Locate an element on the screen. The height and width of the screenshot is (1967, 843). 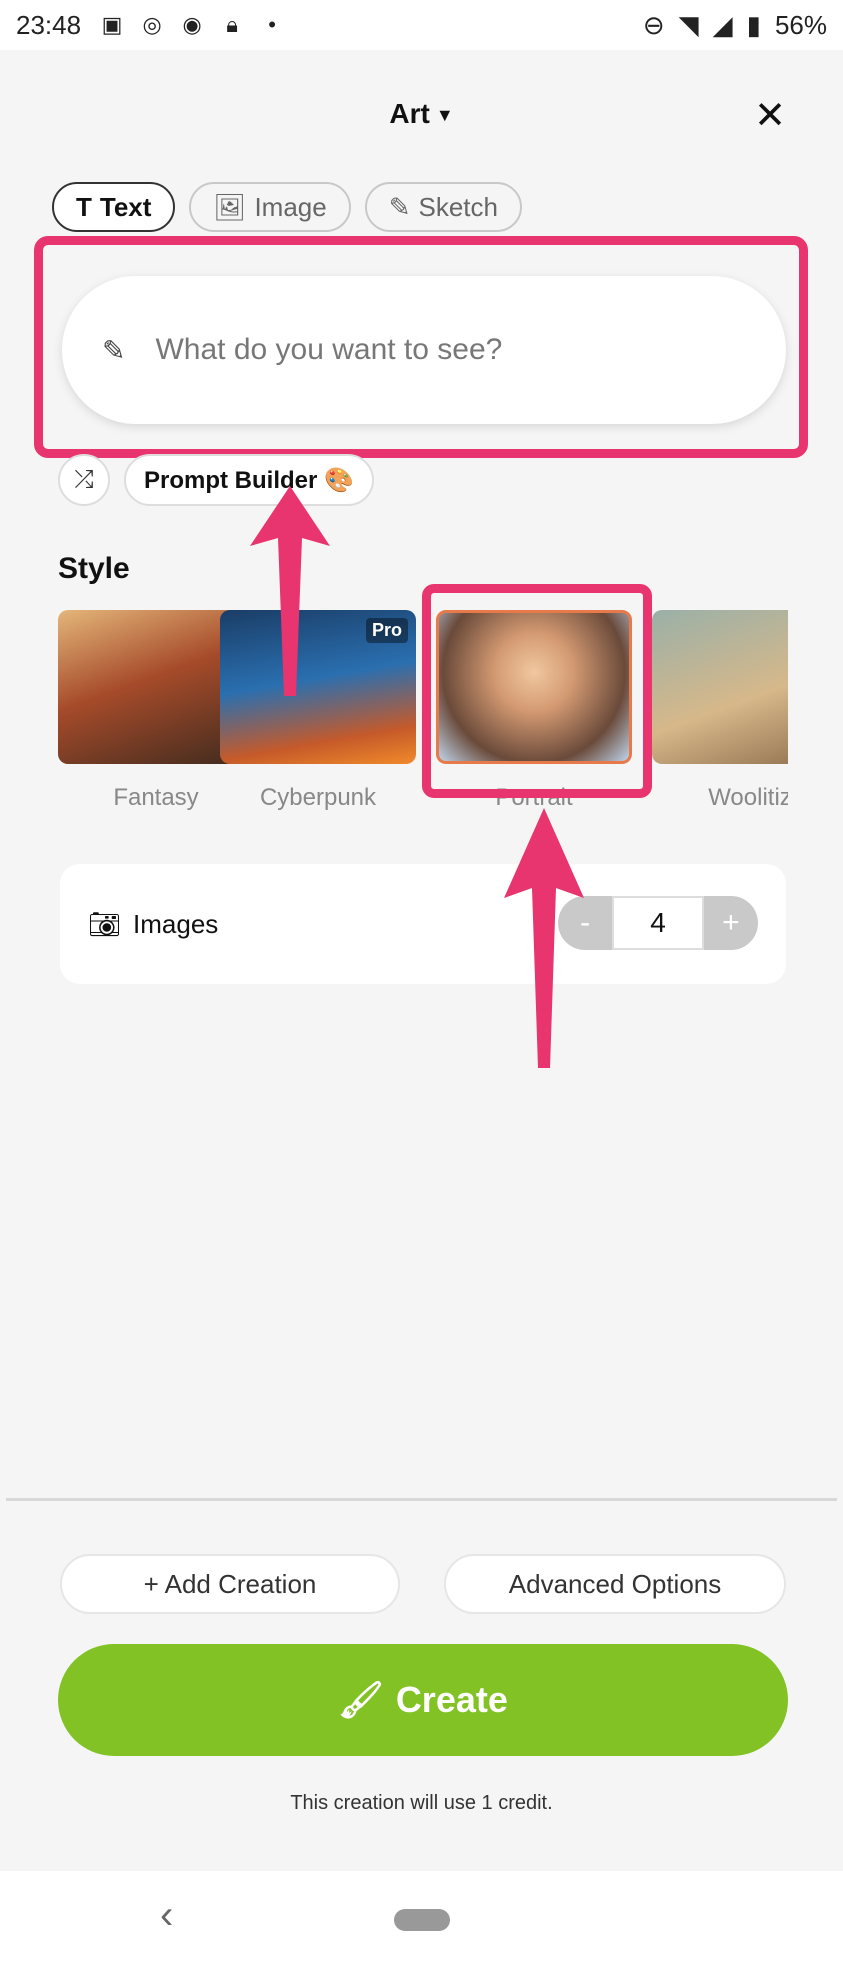
tab-label: Text is located at coordinates (125, 206).